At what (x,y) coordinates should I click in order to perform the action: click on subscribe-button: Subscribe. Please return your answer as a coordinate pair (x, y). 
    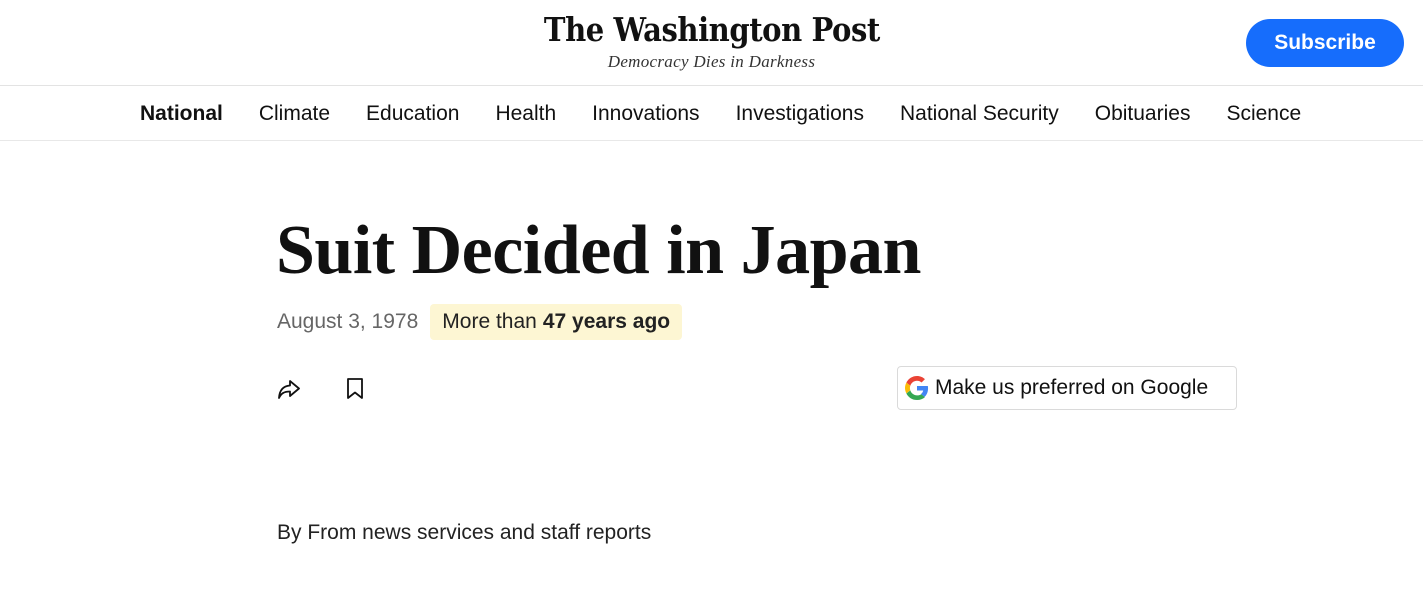
    Looking at the image, I should click on (1325, 43).